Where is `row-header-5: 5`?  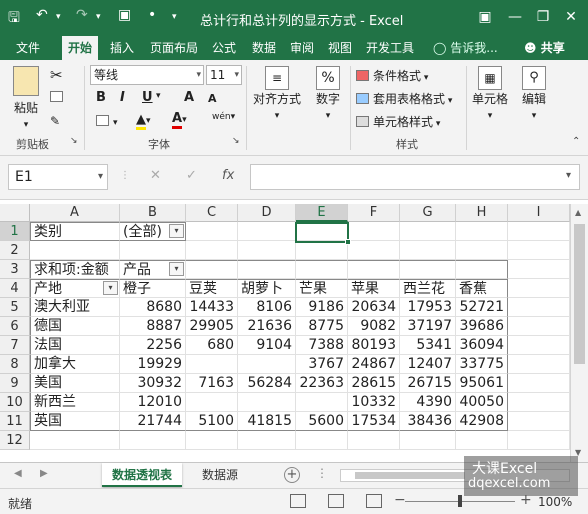
row-header-5: 5 is located at coordinates (15, 307).